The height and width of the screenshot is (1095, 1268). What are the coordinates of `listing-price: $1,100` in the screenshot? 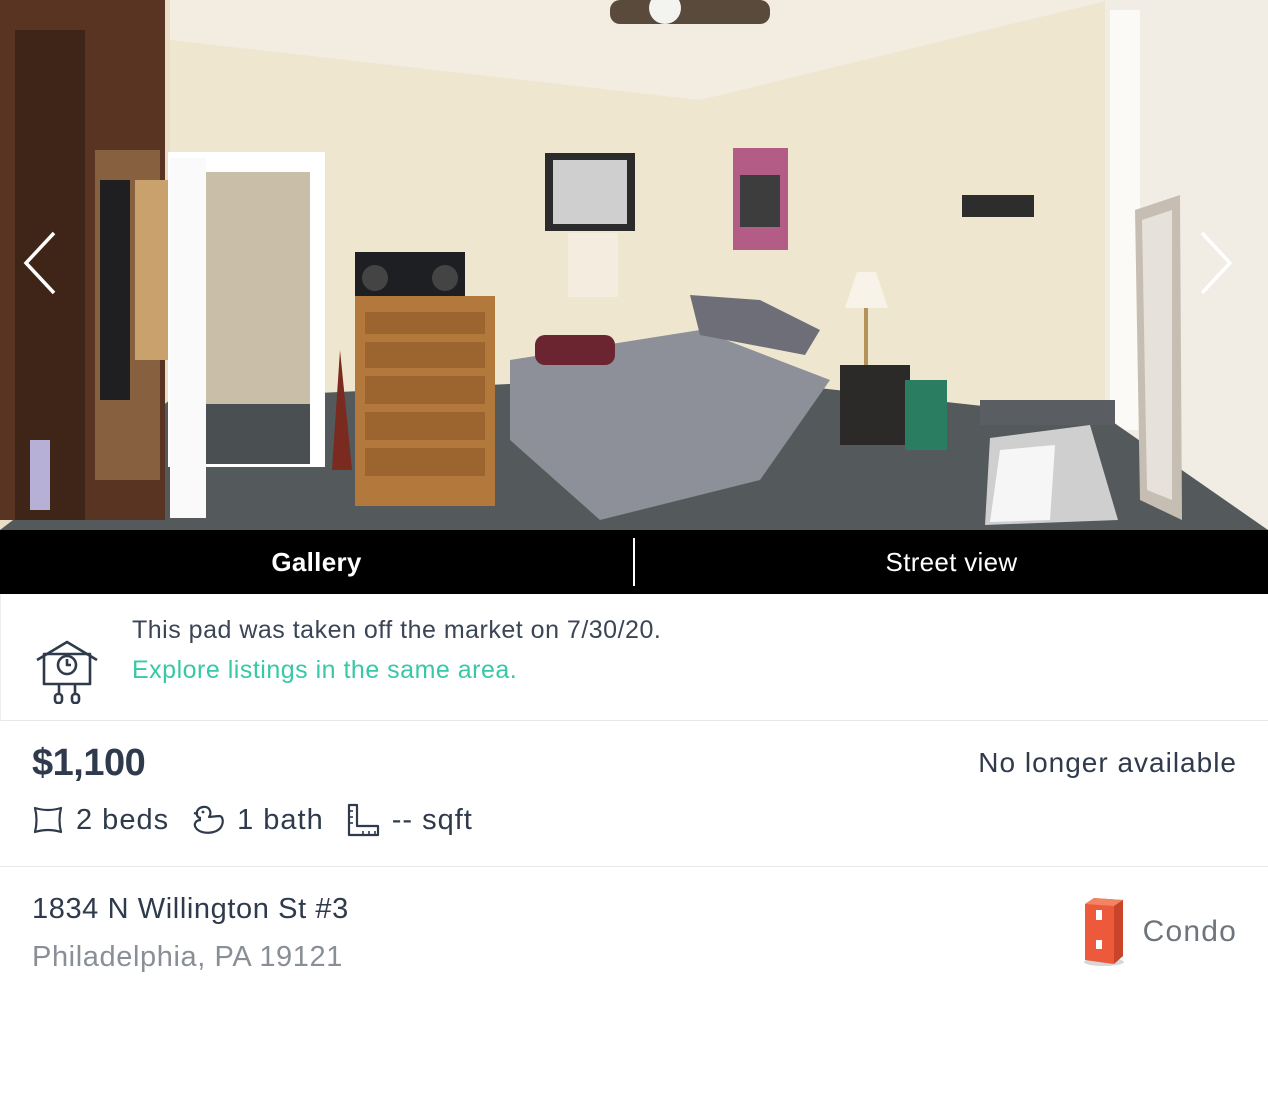 It's located at (89, 763).